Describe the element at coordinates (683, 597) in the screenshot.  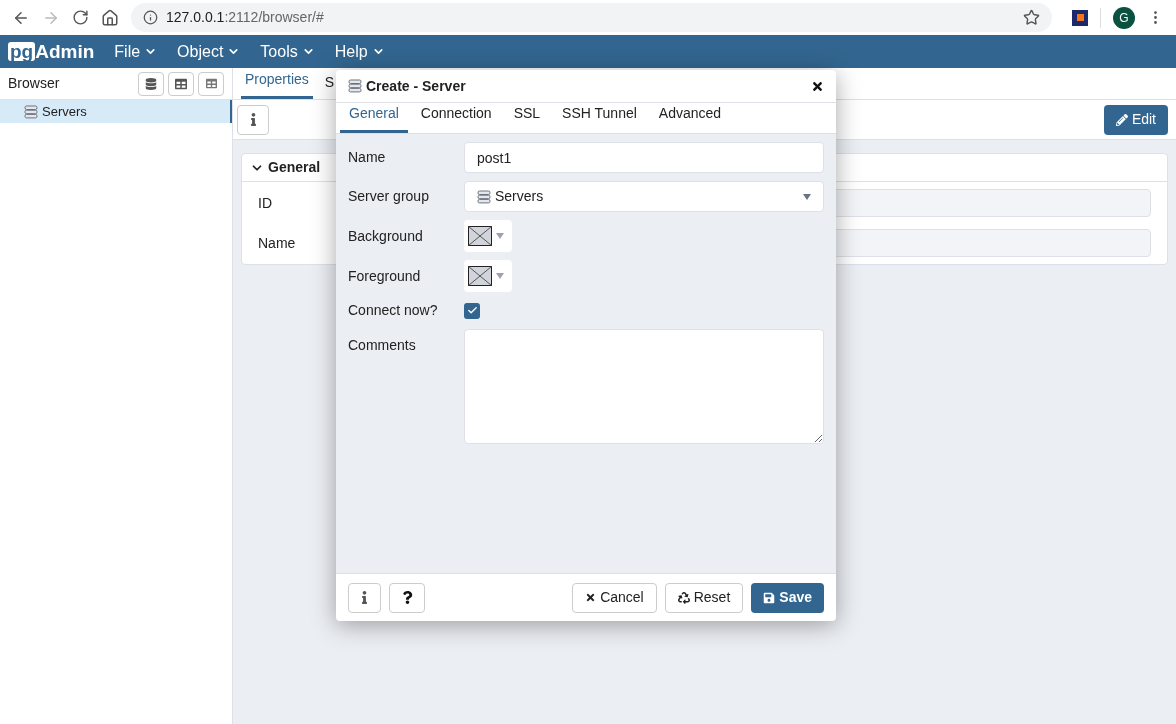
I see `recycle-icon` at that location.